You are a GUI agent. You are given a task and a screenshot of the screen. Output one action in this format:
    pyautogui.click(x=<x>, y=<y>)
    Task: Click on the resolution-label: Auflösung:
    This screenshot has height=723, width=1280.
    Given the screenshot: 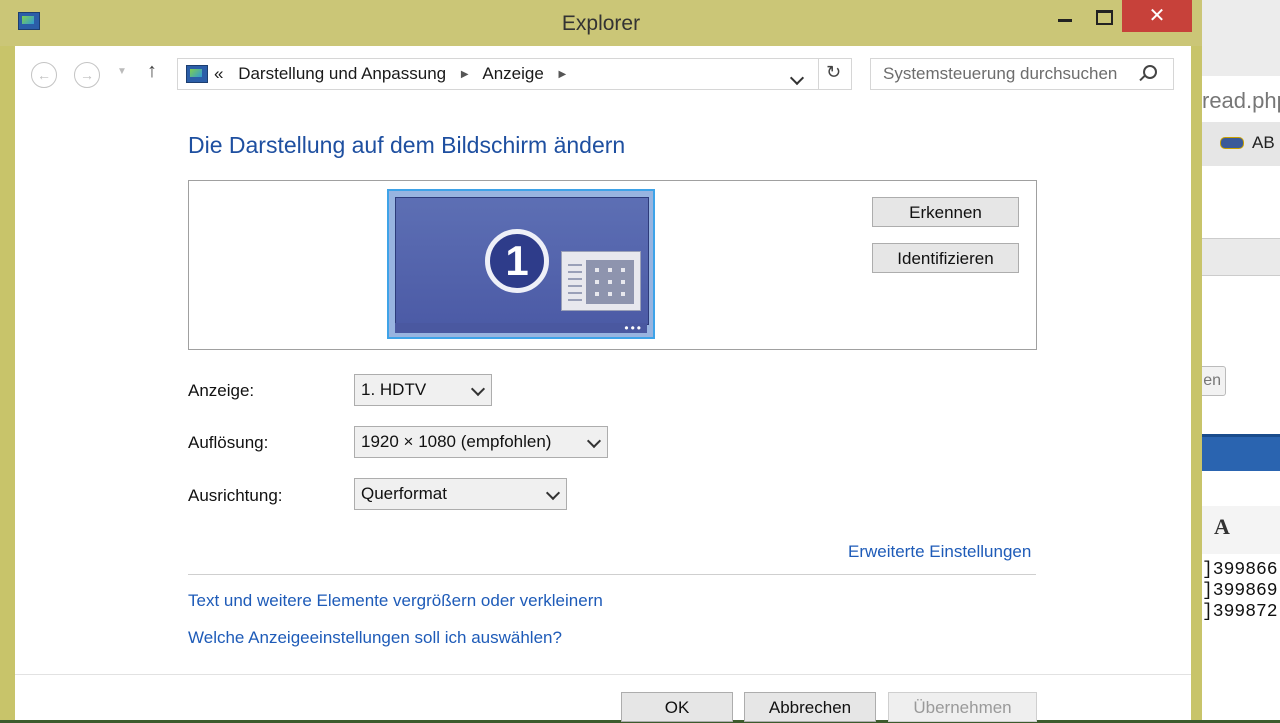 What is the action you would take?
    pyautogui.click(x=228, y=442)
    